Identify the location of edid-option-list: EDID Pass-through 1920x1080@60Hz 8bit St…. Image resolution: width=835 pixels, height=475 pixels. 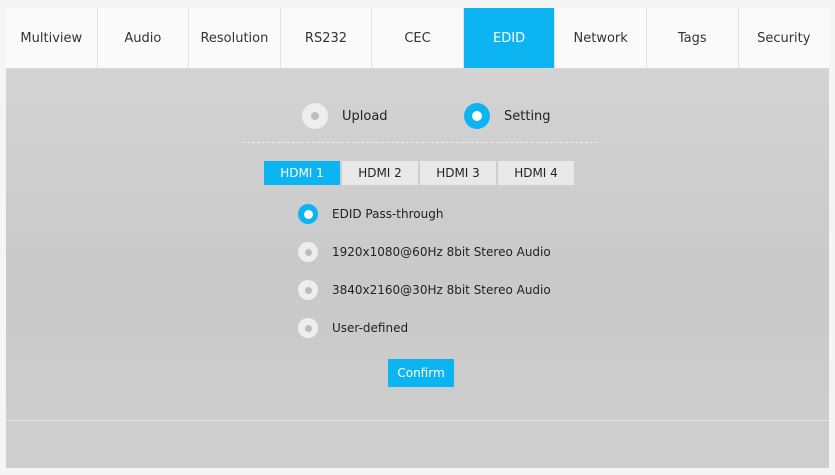
(424, 280).